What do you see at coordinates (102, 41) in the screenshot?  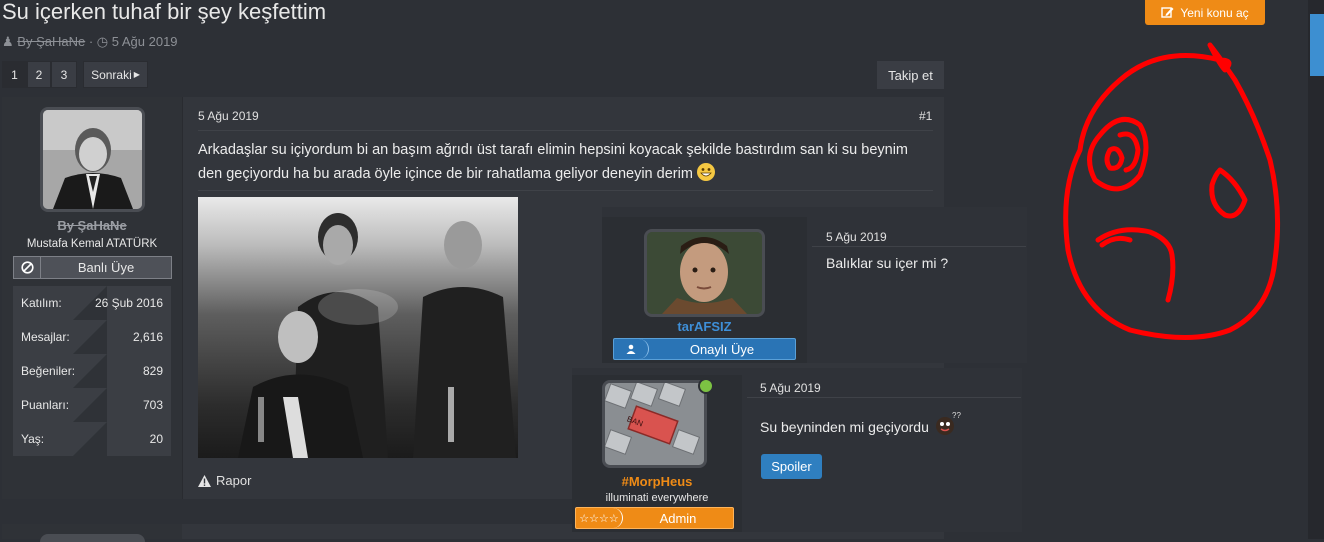 I see `clock-icon: ◷` at bounding box center [102, 41].